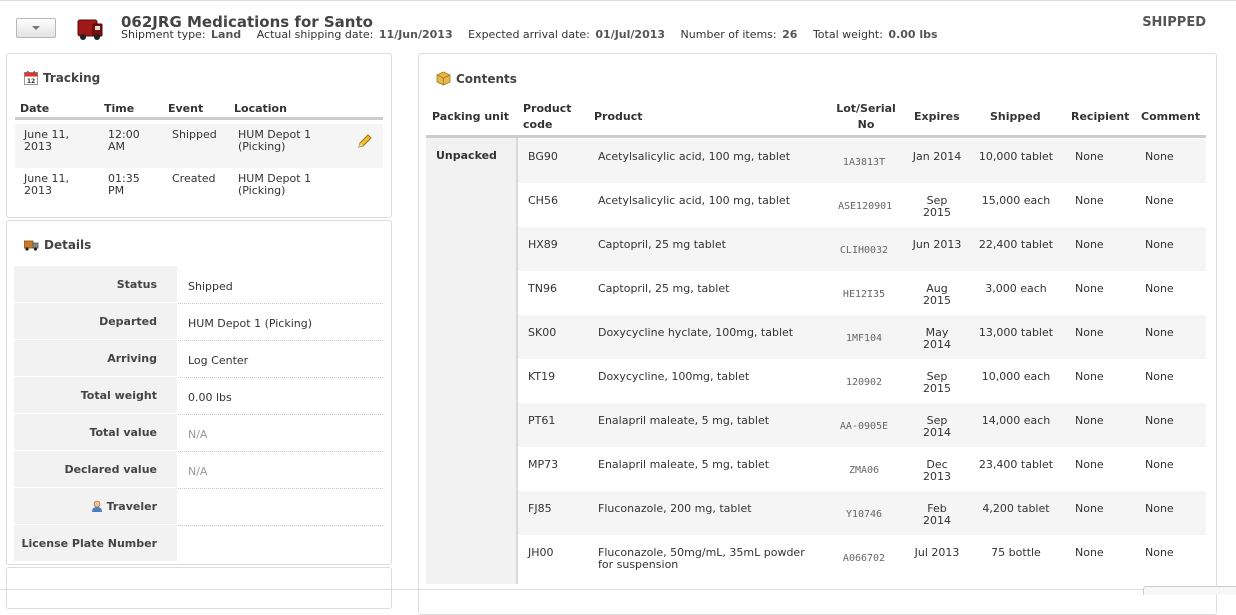 The width and height of the screenshot is (1236, 615). I want to click on expires: May 2014, so click(937, 338).